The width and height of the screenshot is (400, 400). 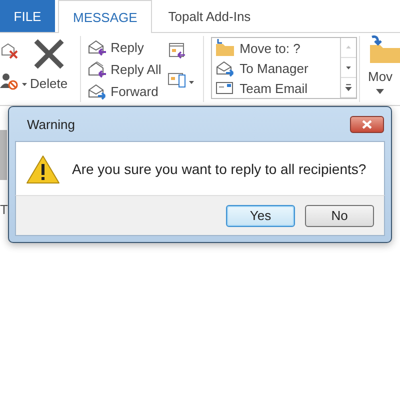 What do you see at coordinates (224, 48) in the screenshot?
I see `folder-icon` at bounding box center [224, 48].